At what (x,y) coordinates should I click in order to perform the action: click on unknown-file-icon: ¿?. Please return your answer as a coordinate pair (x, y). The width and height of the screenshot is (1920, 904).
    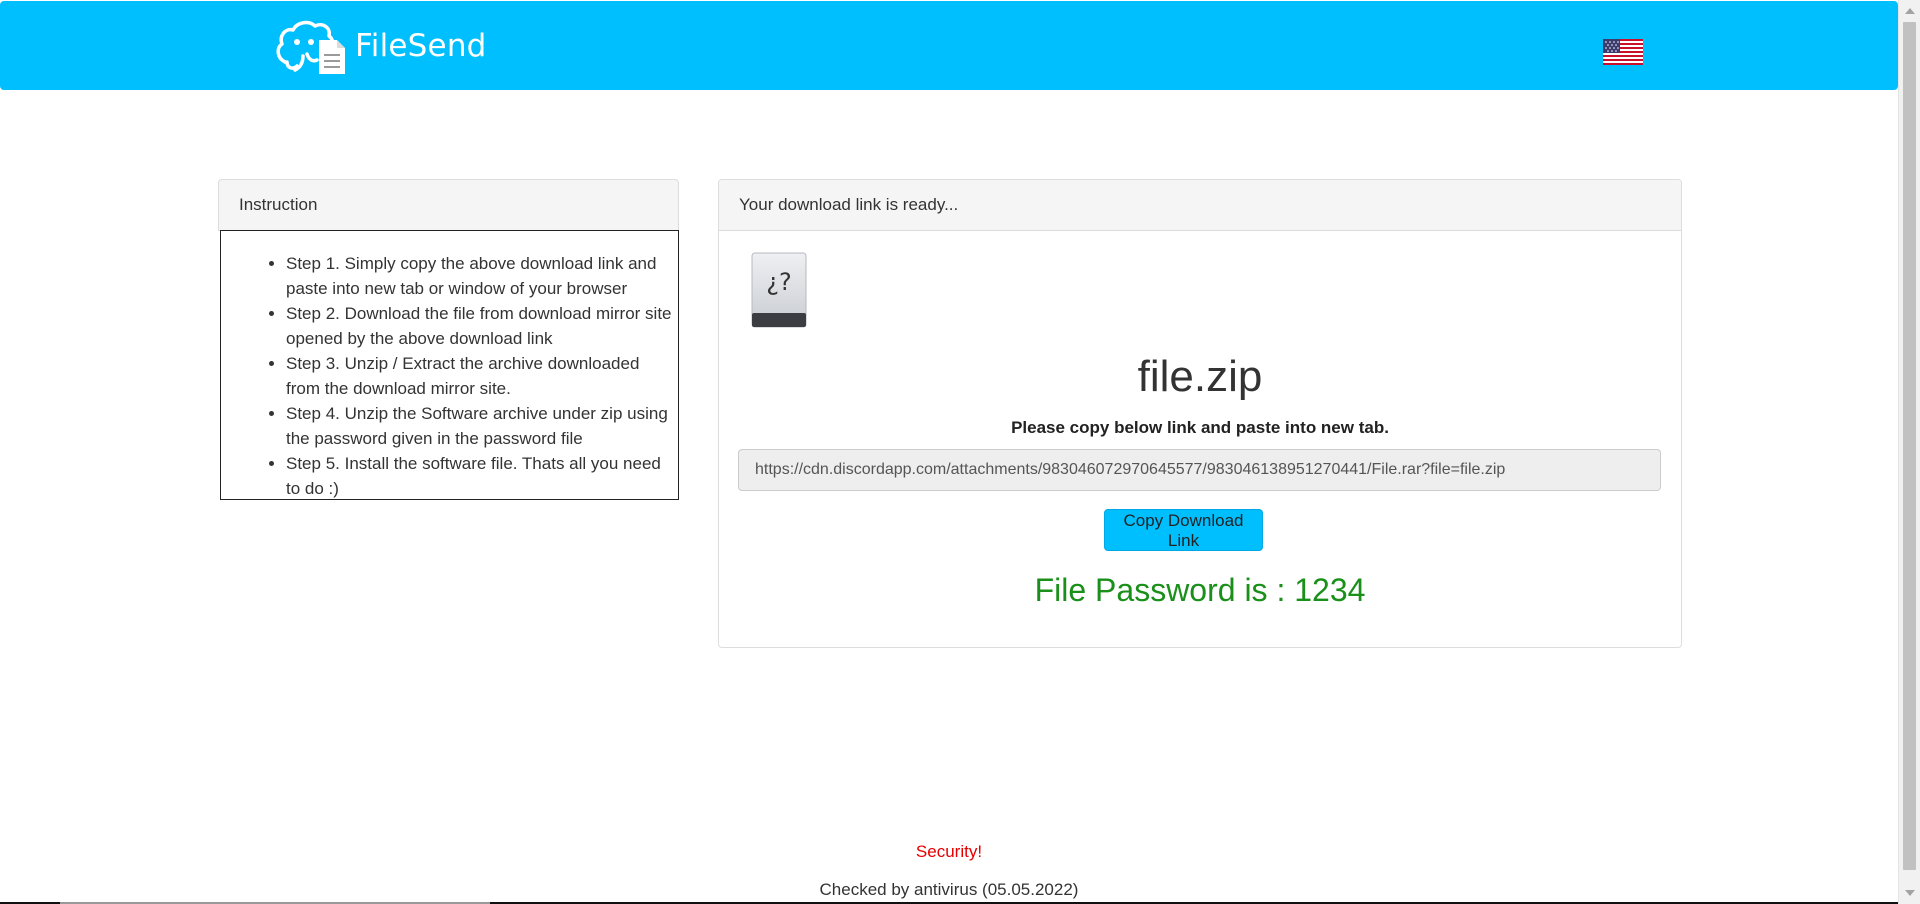
    Looking at the image, I should click on (779, 290).